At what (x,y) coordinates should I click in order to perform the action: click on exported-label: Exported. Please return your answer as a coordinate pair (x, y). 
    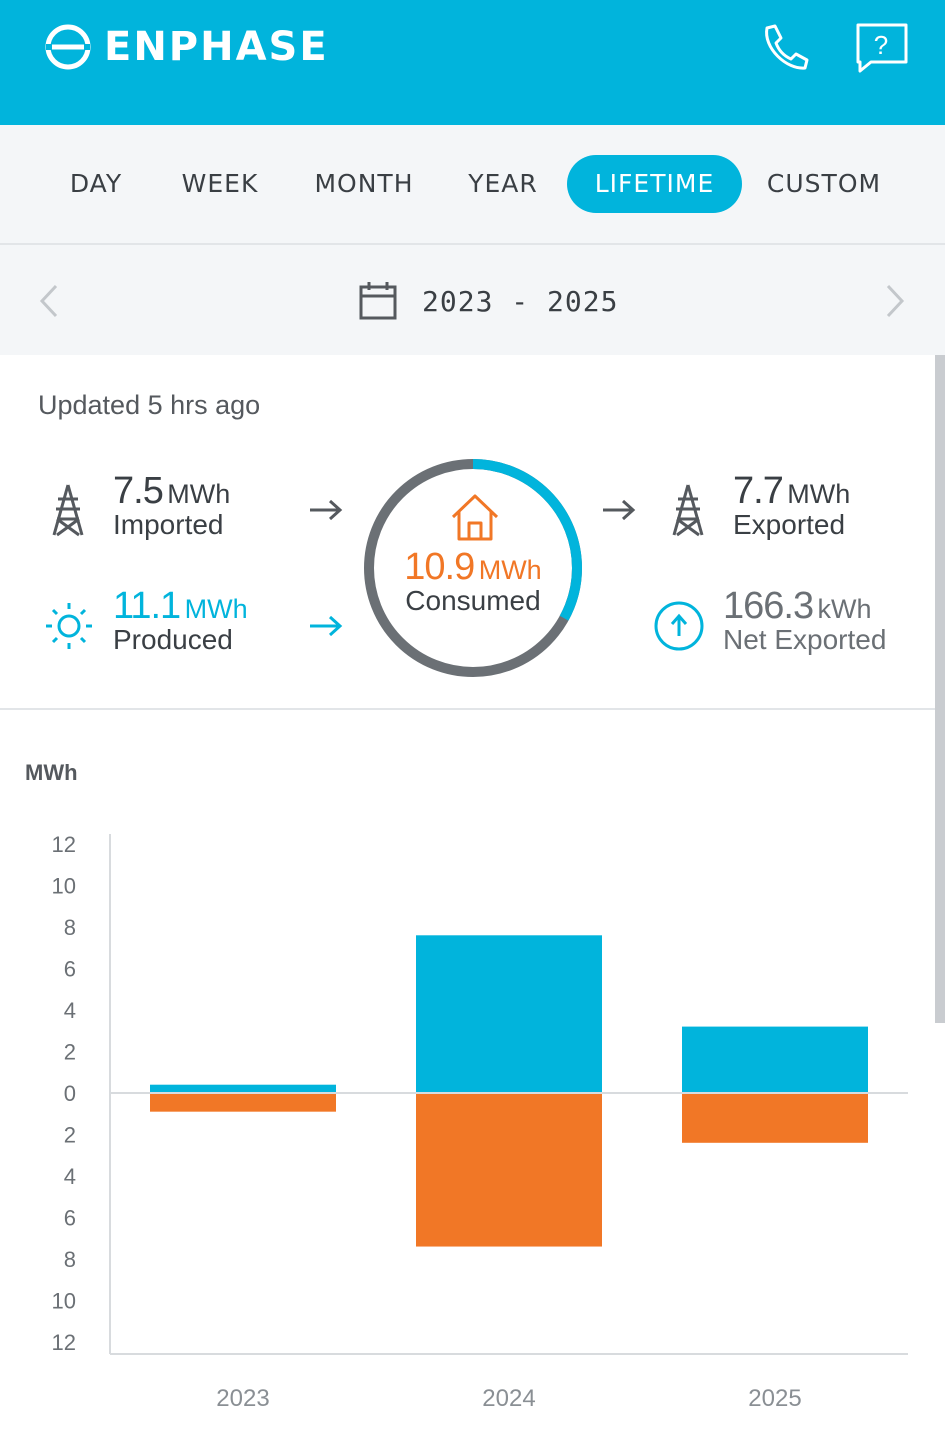
    Looking at the image, I should click on (789, 524).